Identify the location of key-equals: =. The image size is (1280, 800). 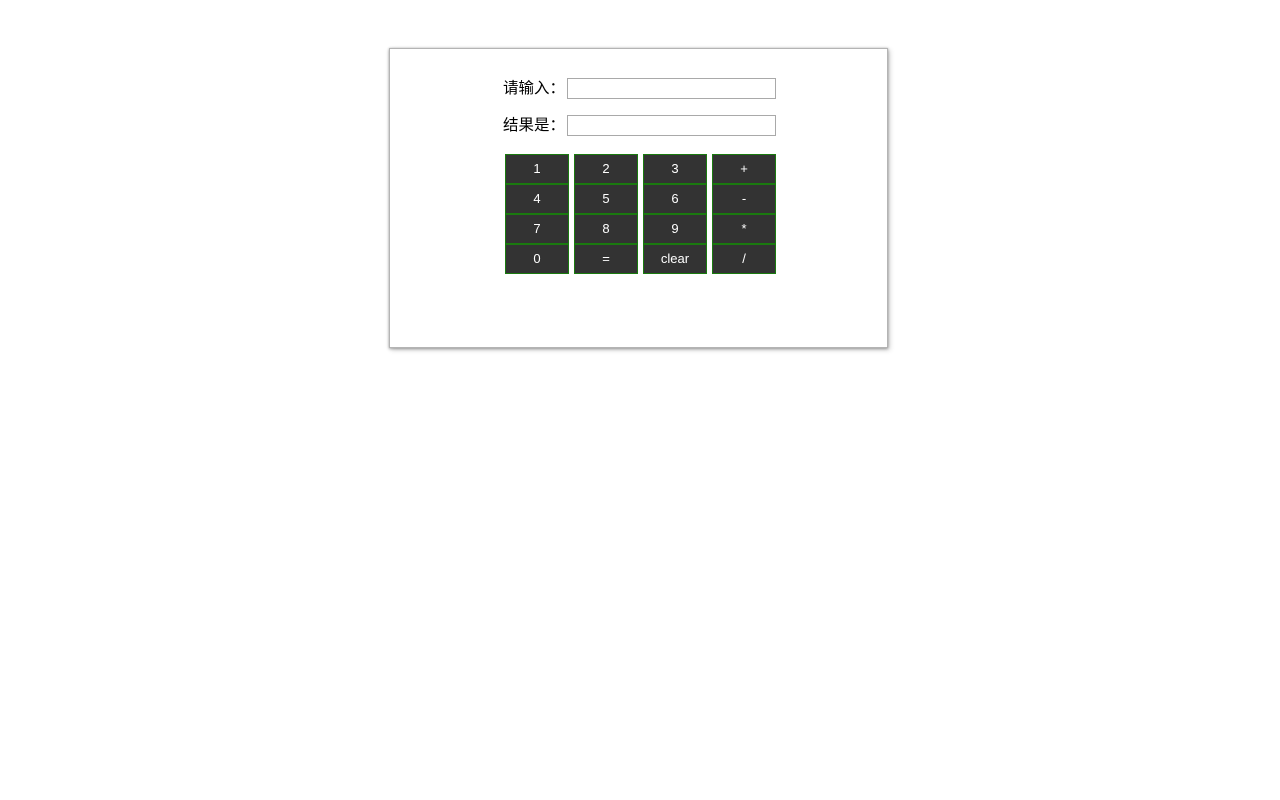
(606, 259).